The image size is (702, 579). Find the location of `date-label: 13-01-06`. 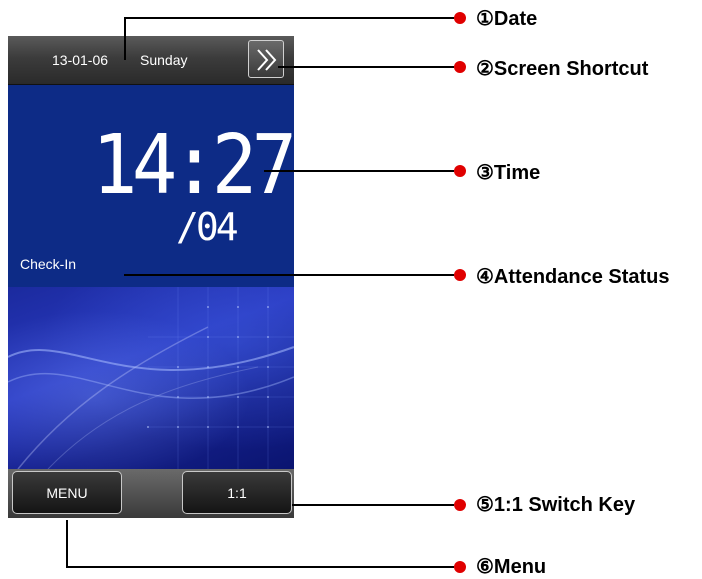

date-label: 13-01-06 is located at coordinates (80, 60).